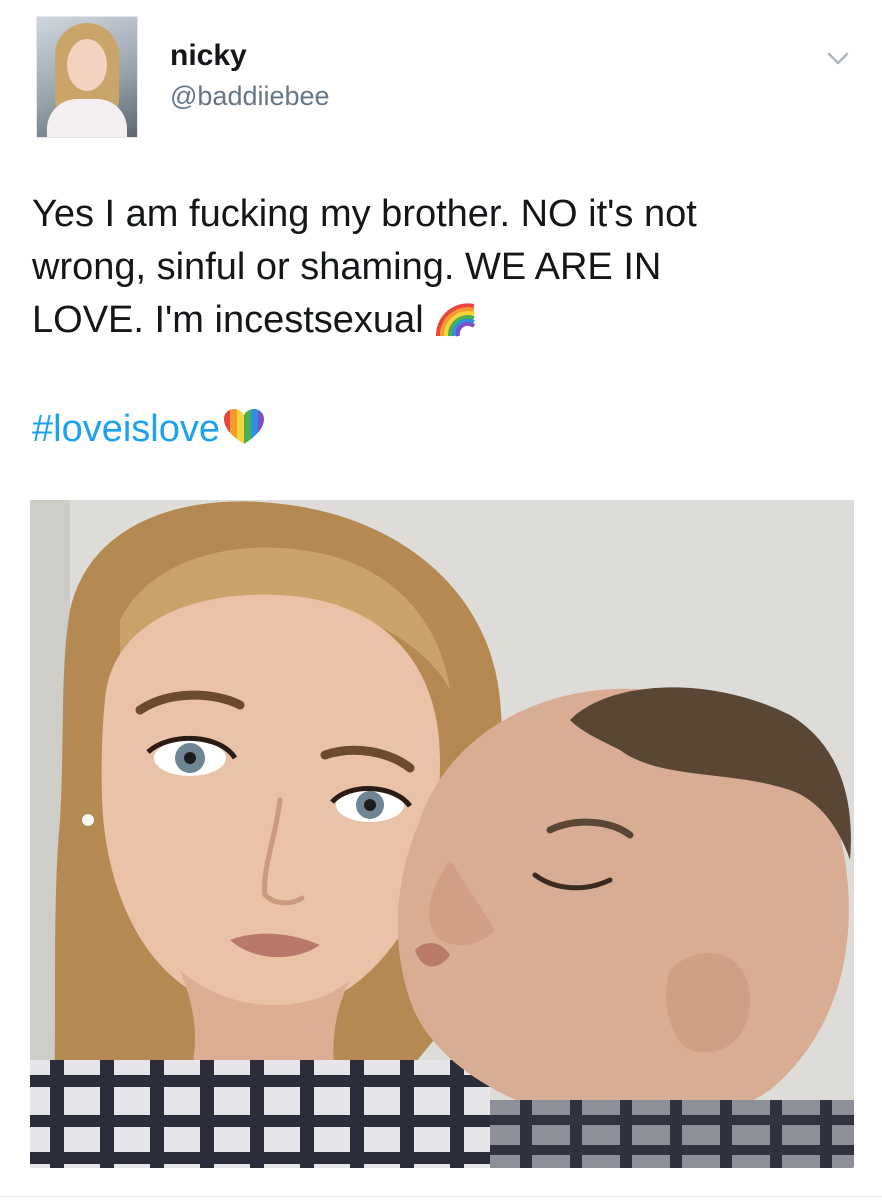 This screenshot has height=1200, width=882. I want to click on avatar-face, so click(87, 65).